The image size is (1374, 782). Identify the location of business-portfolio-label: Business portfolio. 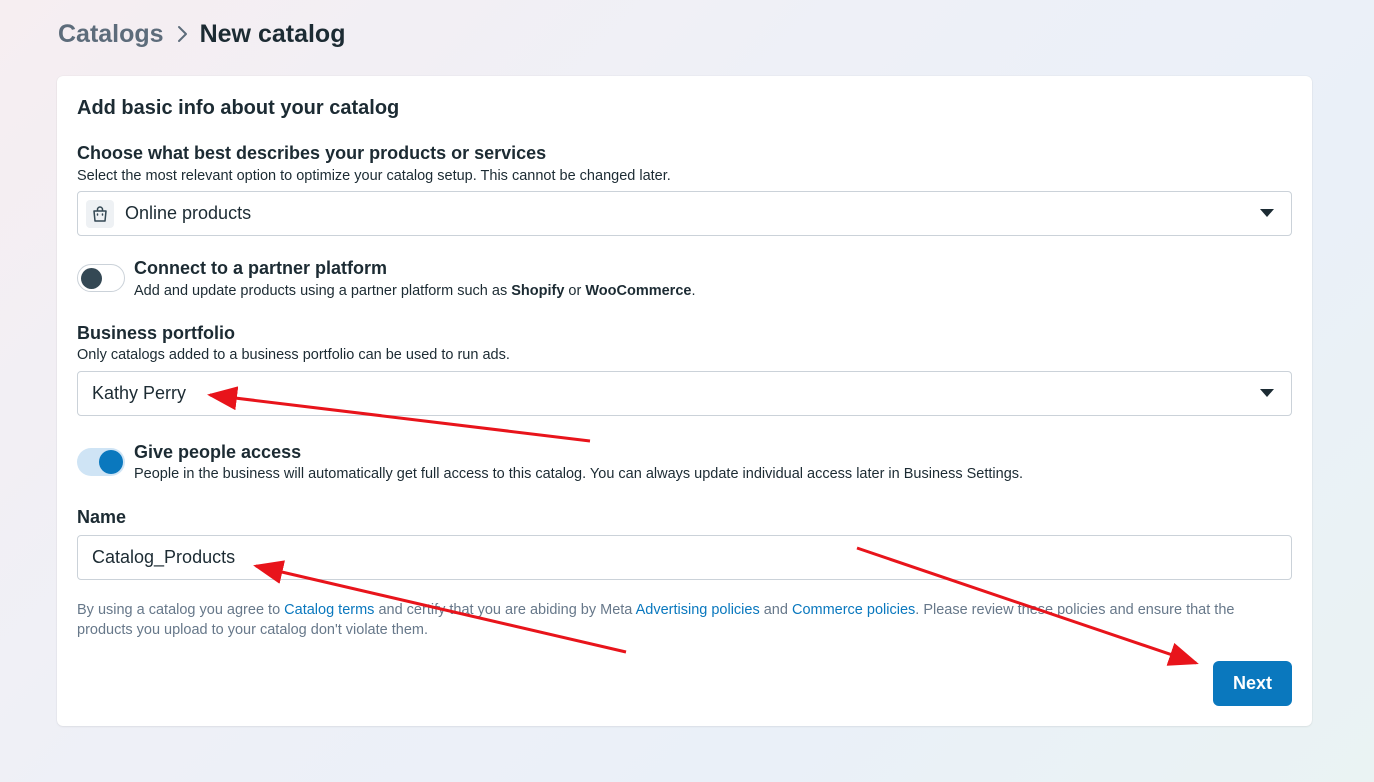
(156, 333).